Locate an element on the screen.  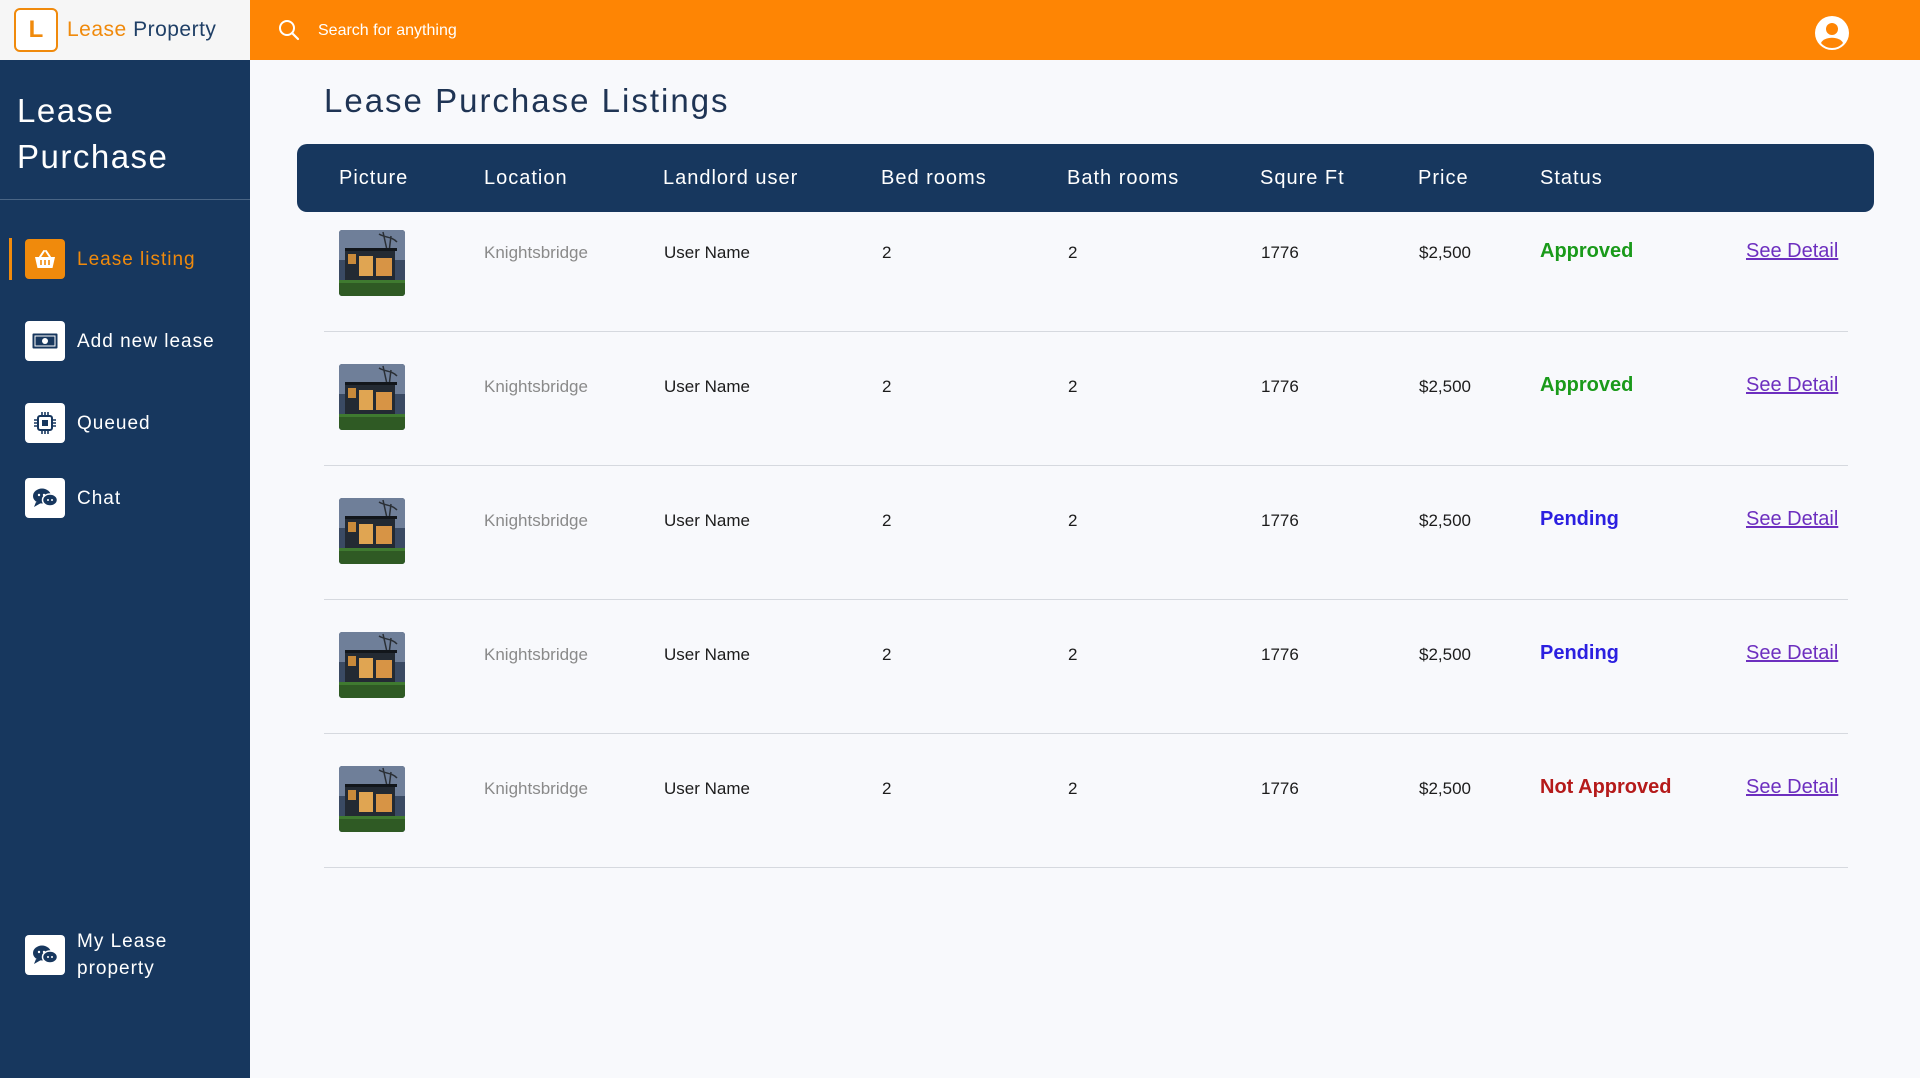
sidebar-item-chat: Chat is located at coordinates (73, 498).